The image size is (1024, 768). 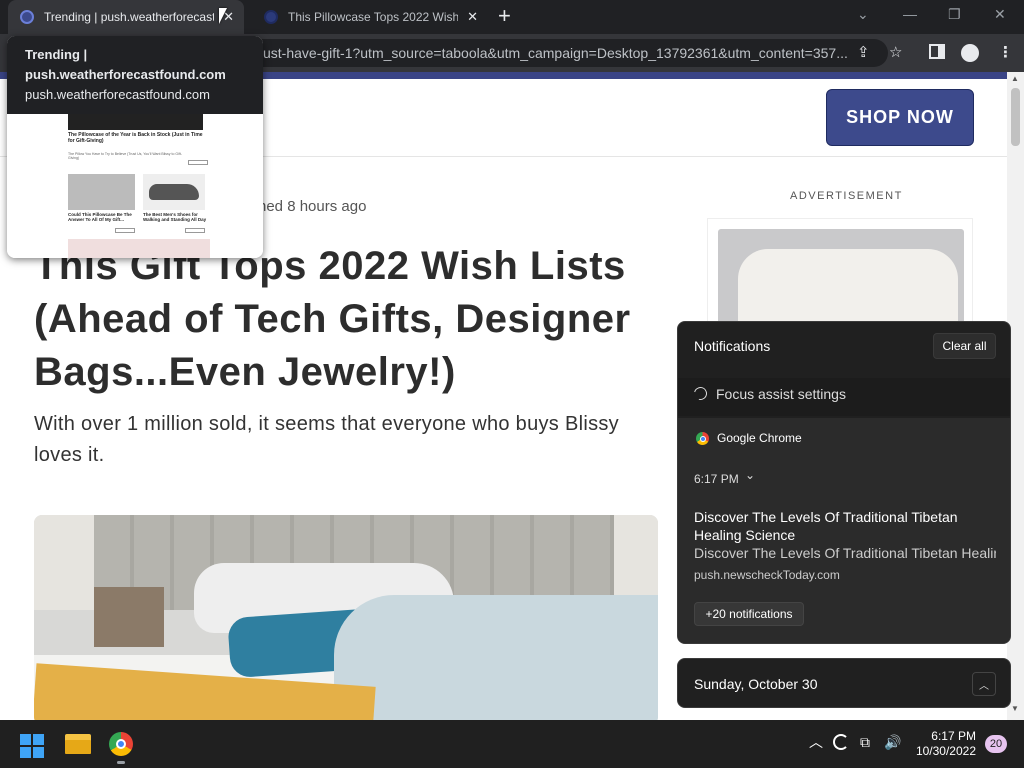 I want to click on tab-pillowcase: This Pillowcase Tops 2022 Wish Lists ✕, so click(x=370, y=17).